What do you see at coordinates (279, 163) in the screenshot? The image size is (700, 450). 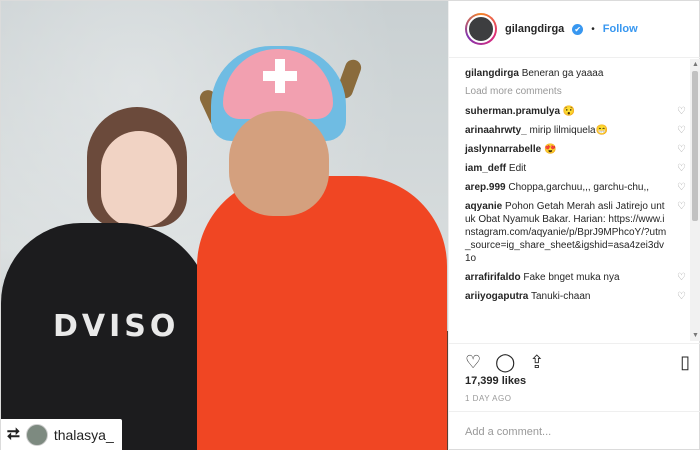 I see `guy-face` at bounding box center [279, 163].